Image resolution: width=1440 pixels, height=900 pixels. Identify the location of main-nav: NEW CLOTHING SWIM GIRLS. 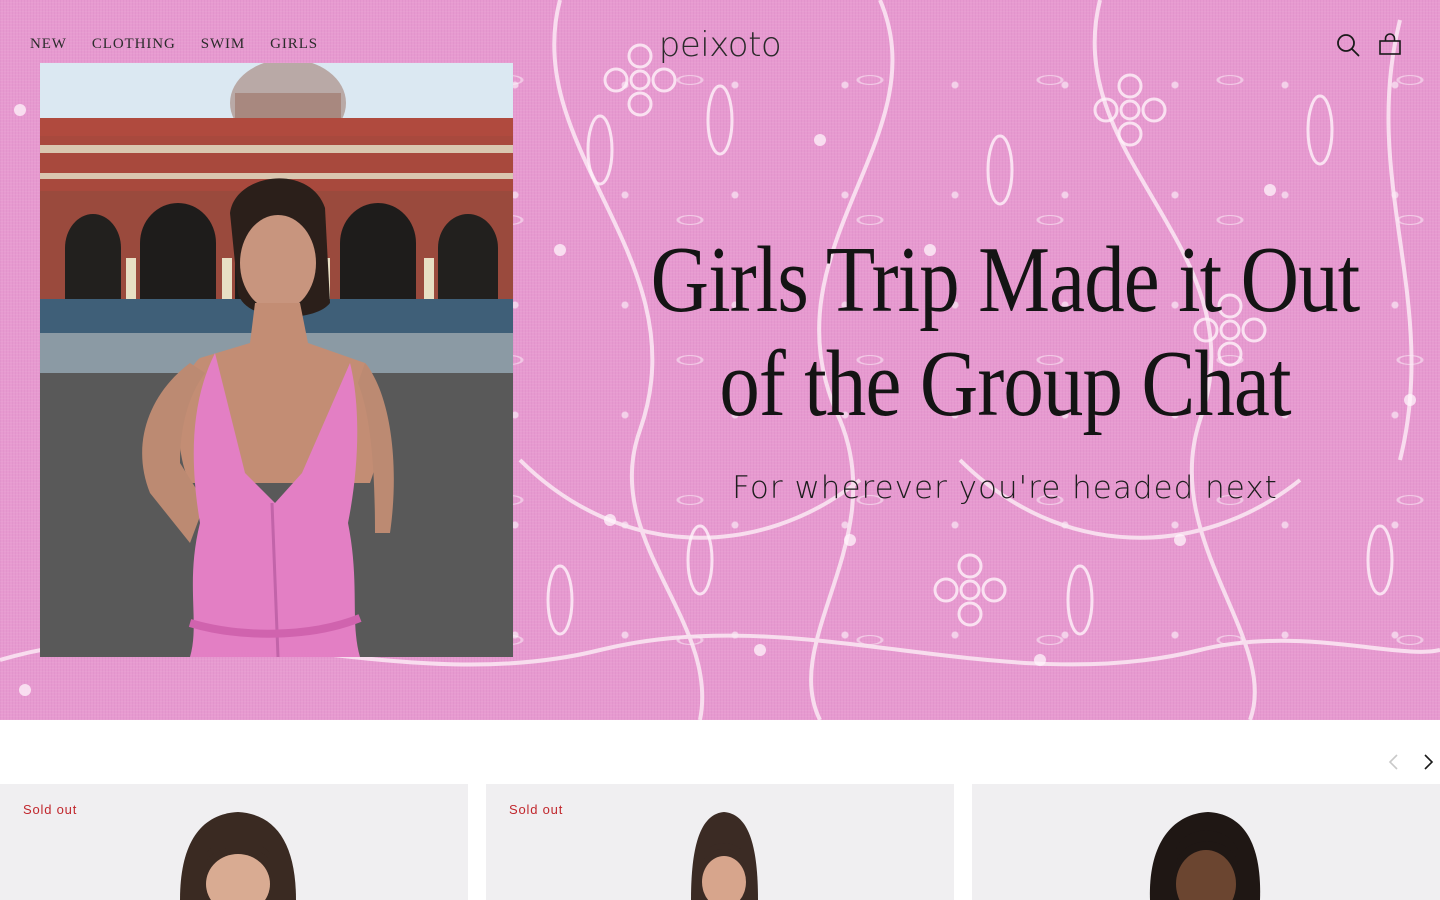
(174, 44).